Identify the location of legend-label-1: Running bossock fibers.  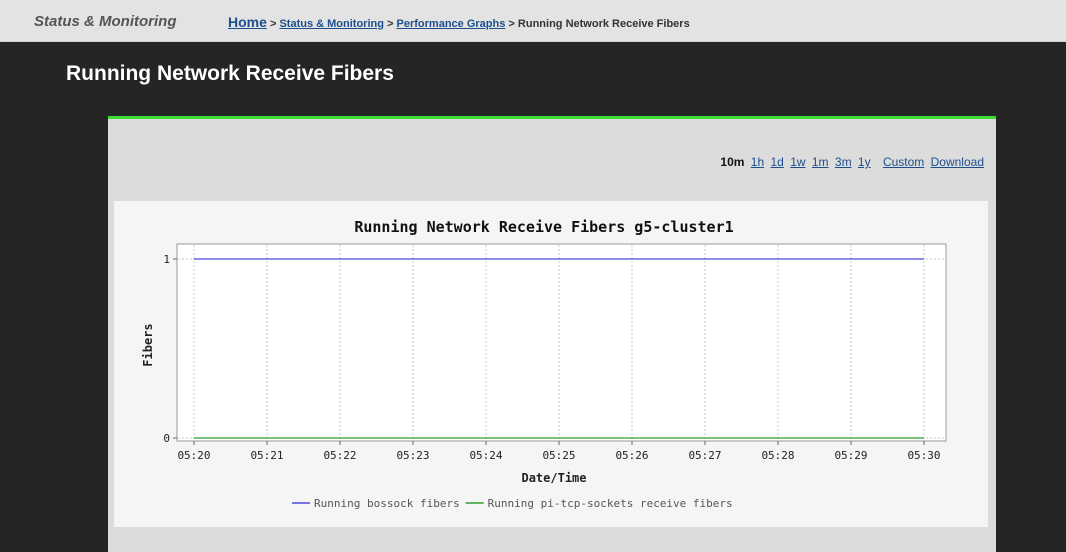
(387, 503).